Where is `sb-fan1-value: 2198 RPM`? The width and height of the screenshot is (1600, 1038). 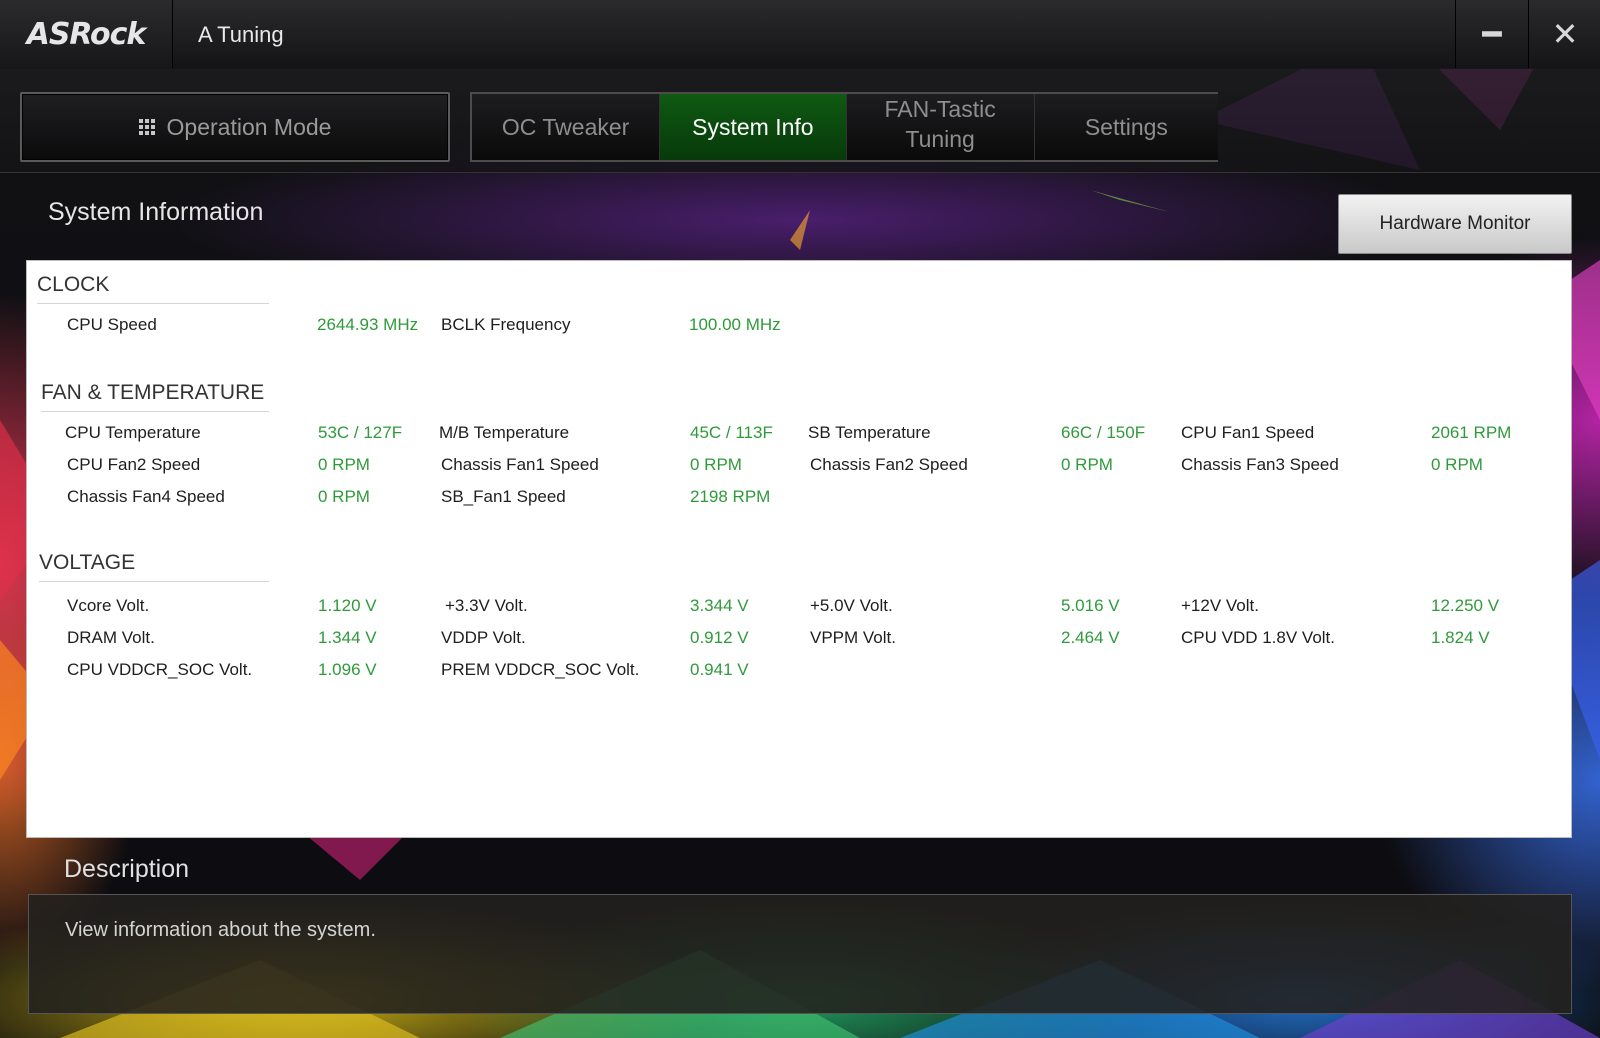
sb-fan1-value: 2198 RPM is located at coordinates (730, 496).